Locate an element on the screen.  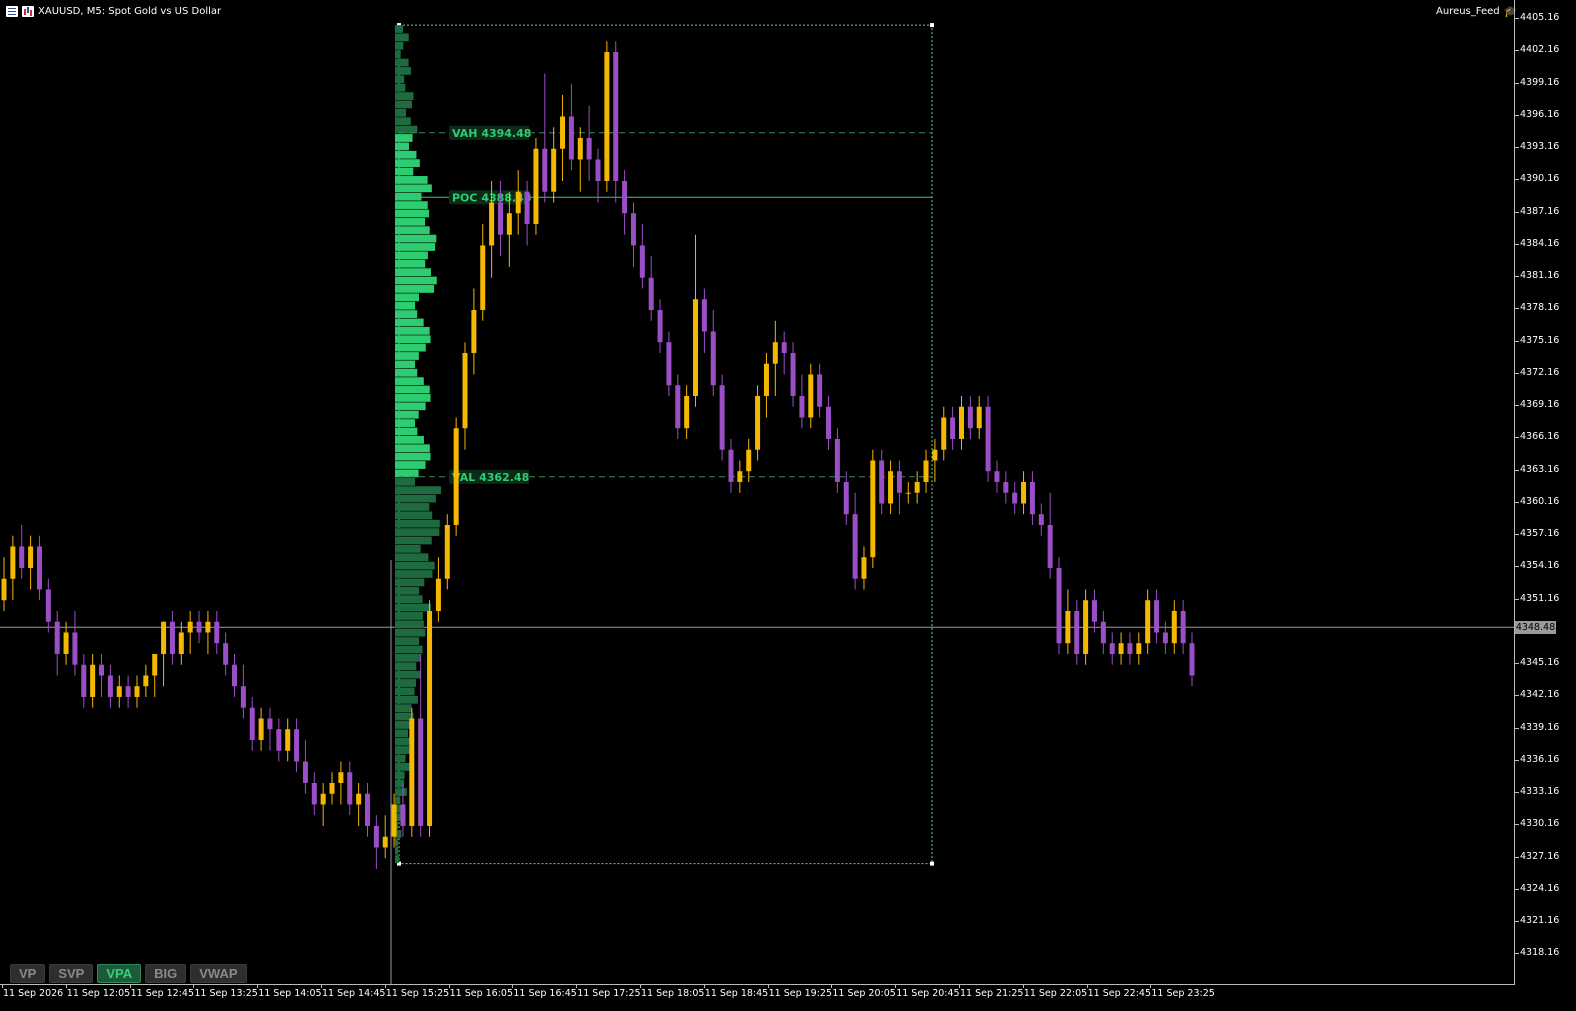
symbol-title: XAUUSD, M5: Spot Gold vs US Dollar is located at coordinates (130, 11).